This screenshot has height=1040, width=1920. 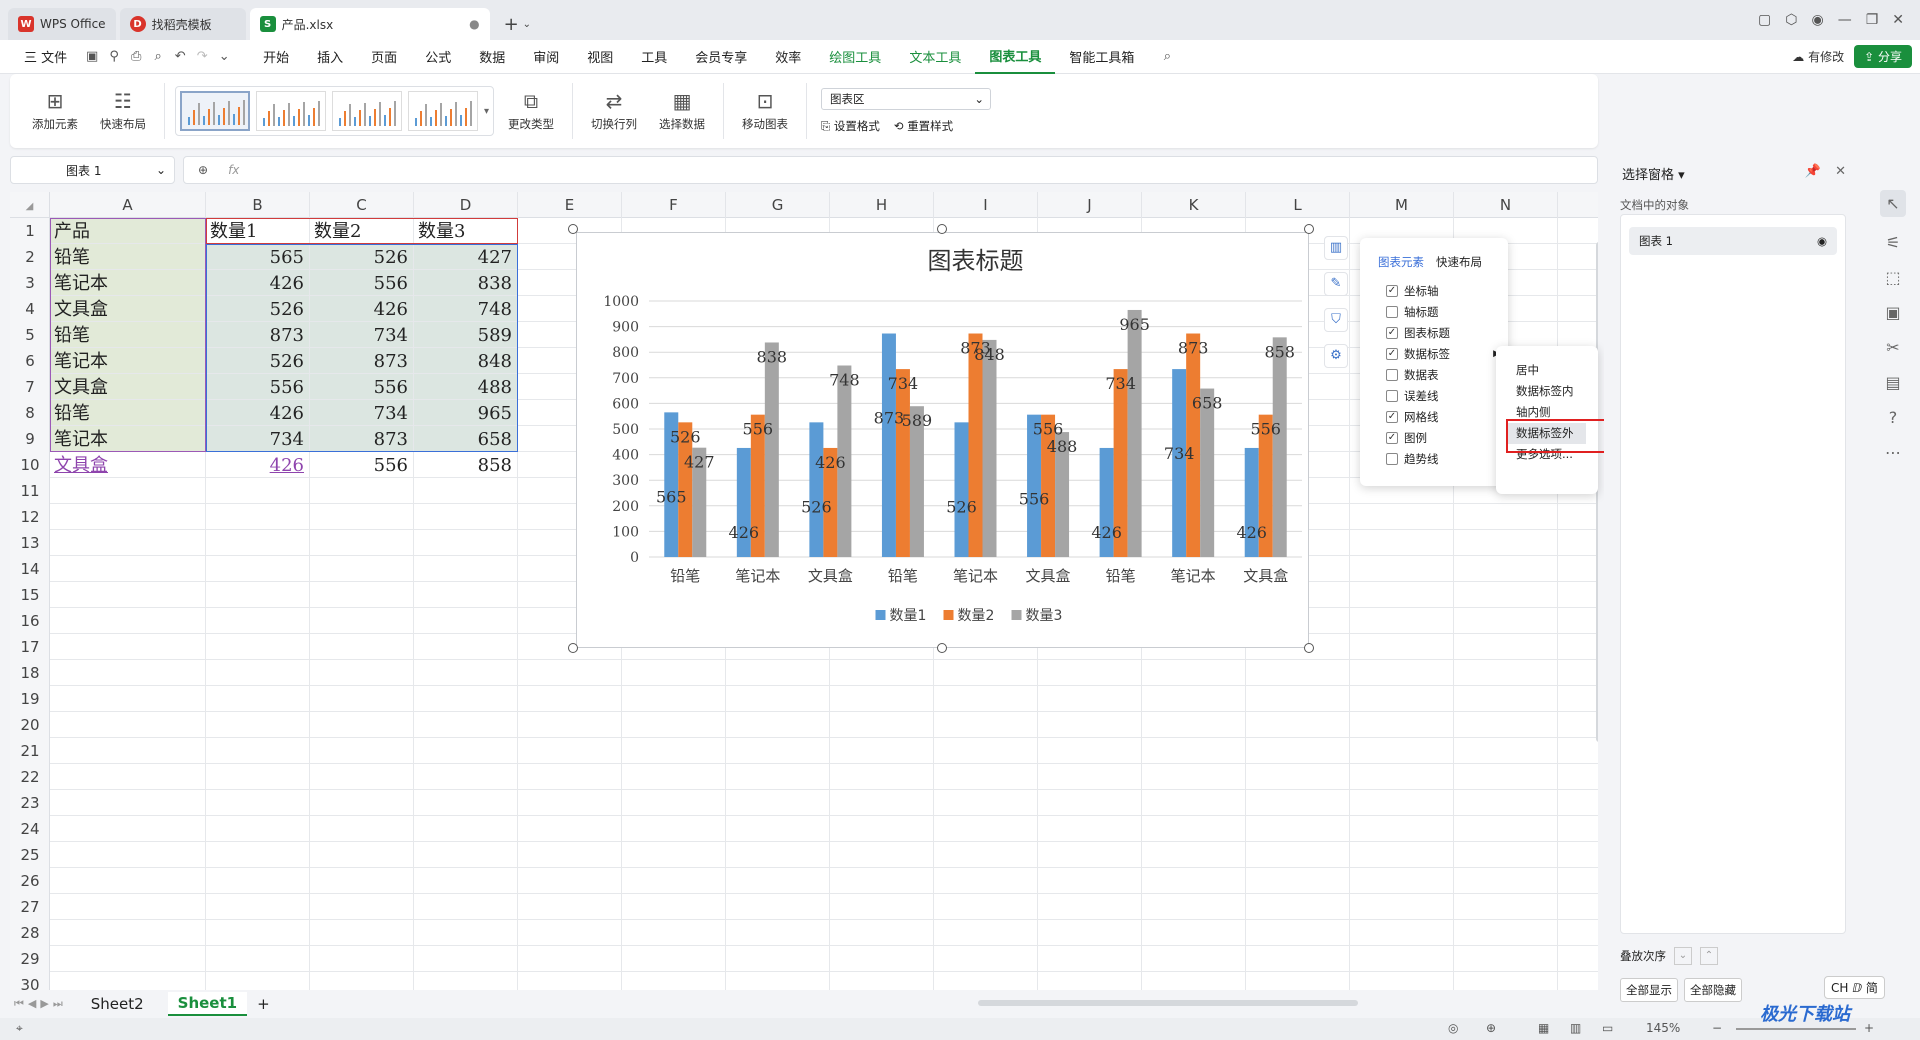 I want to click on row-header-14: 14, so click(x=30, y=569).